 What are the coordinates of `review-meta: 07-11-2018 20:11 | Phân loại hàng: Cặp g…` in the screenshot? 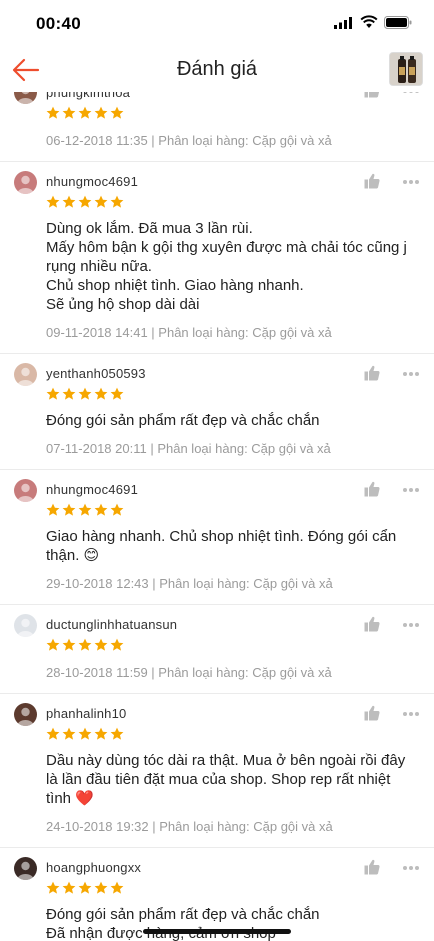 It's located at (232, 448).